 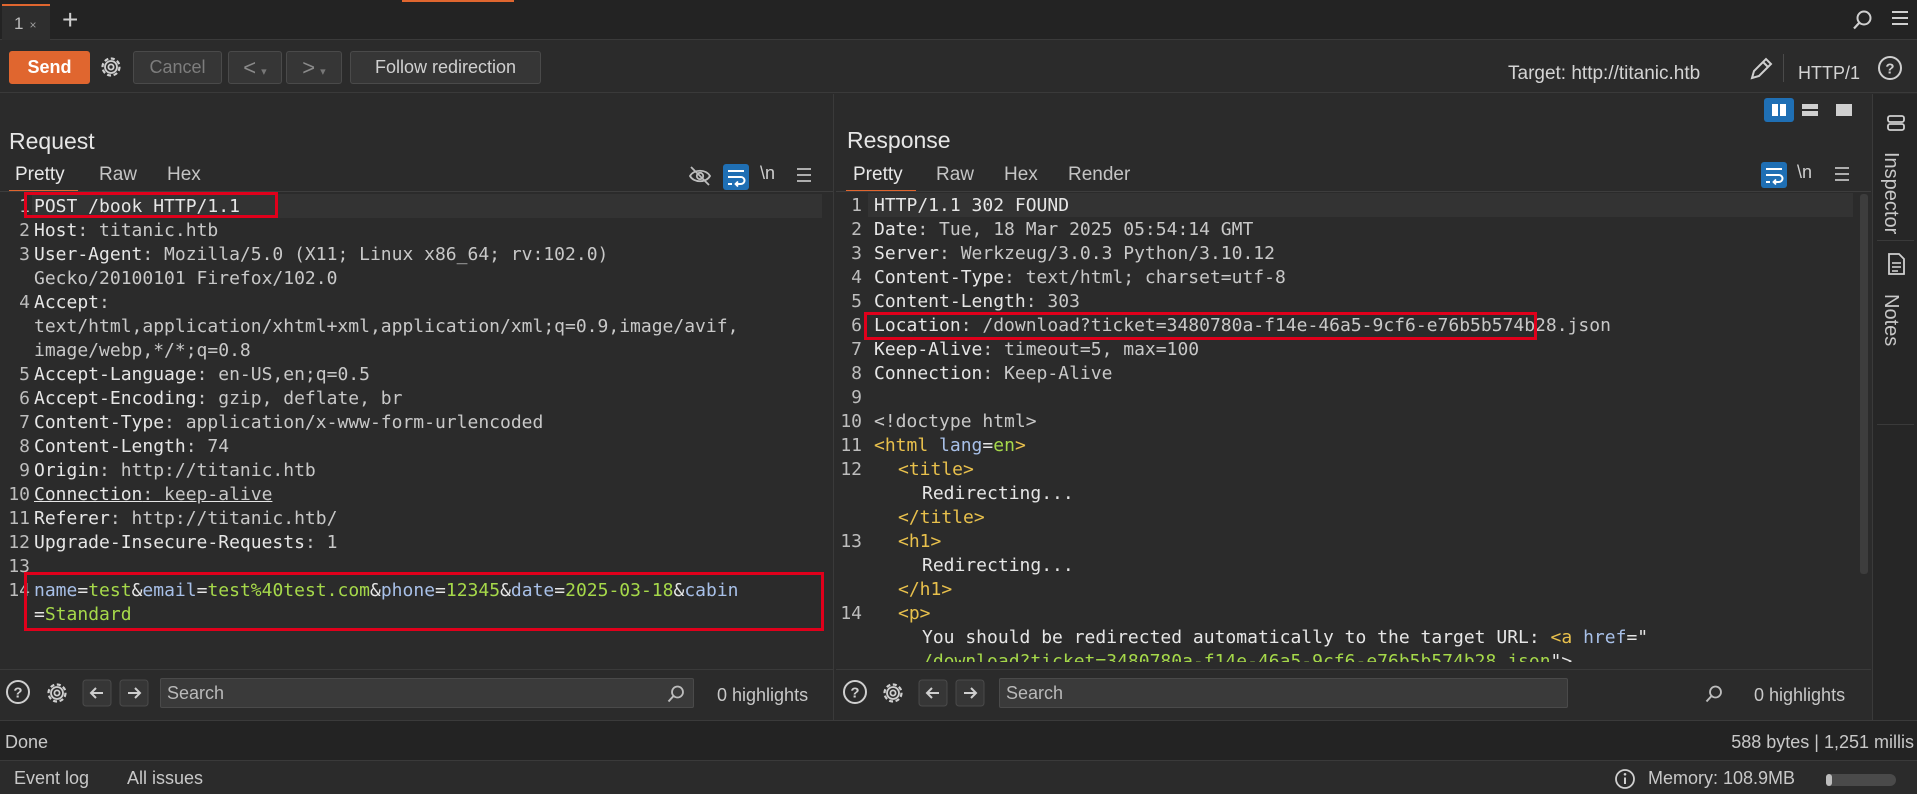 What do you see at coordinates (958, 777) in the screenshot?
I see `bottom-bar: Event log All issues Memory: 108.9MB` at bounding box center [958, 777].